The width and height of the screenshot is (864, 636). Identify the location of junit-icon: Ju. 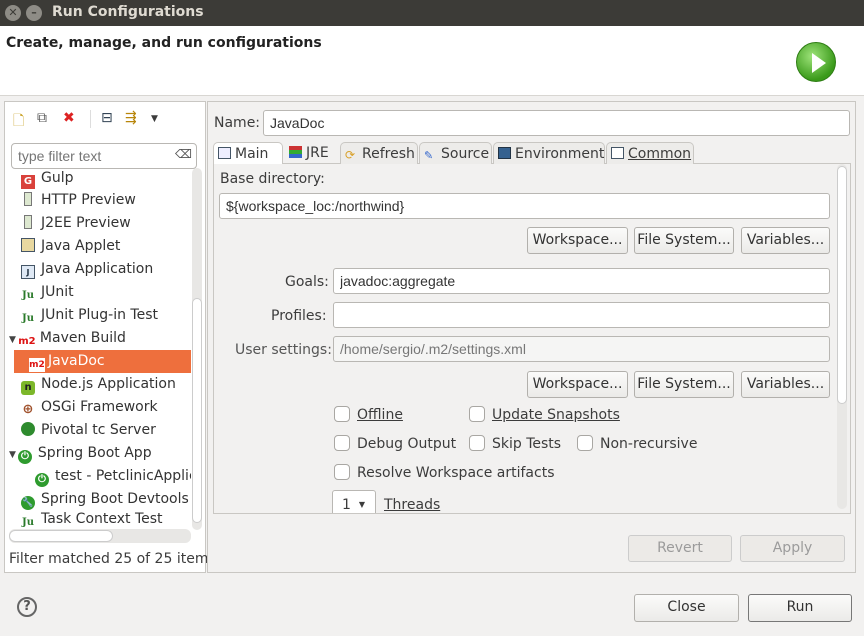
(27, 295).